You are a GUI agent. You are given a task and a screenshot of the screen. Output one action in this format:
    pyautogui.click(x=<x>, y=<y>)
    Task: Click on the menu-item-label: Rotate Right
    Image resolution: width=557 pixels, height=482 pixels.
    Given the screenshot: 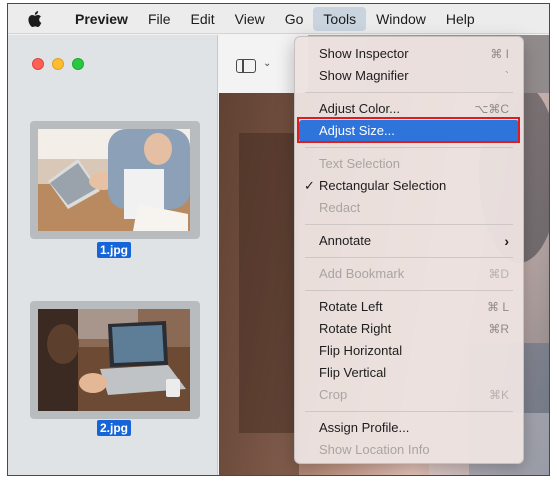 What is the action you would take?
    pyautogui.click(x=355, y=328)
    